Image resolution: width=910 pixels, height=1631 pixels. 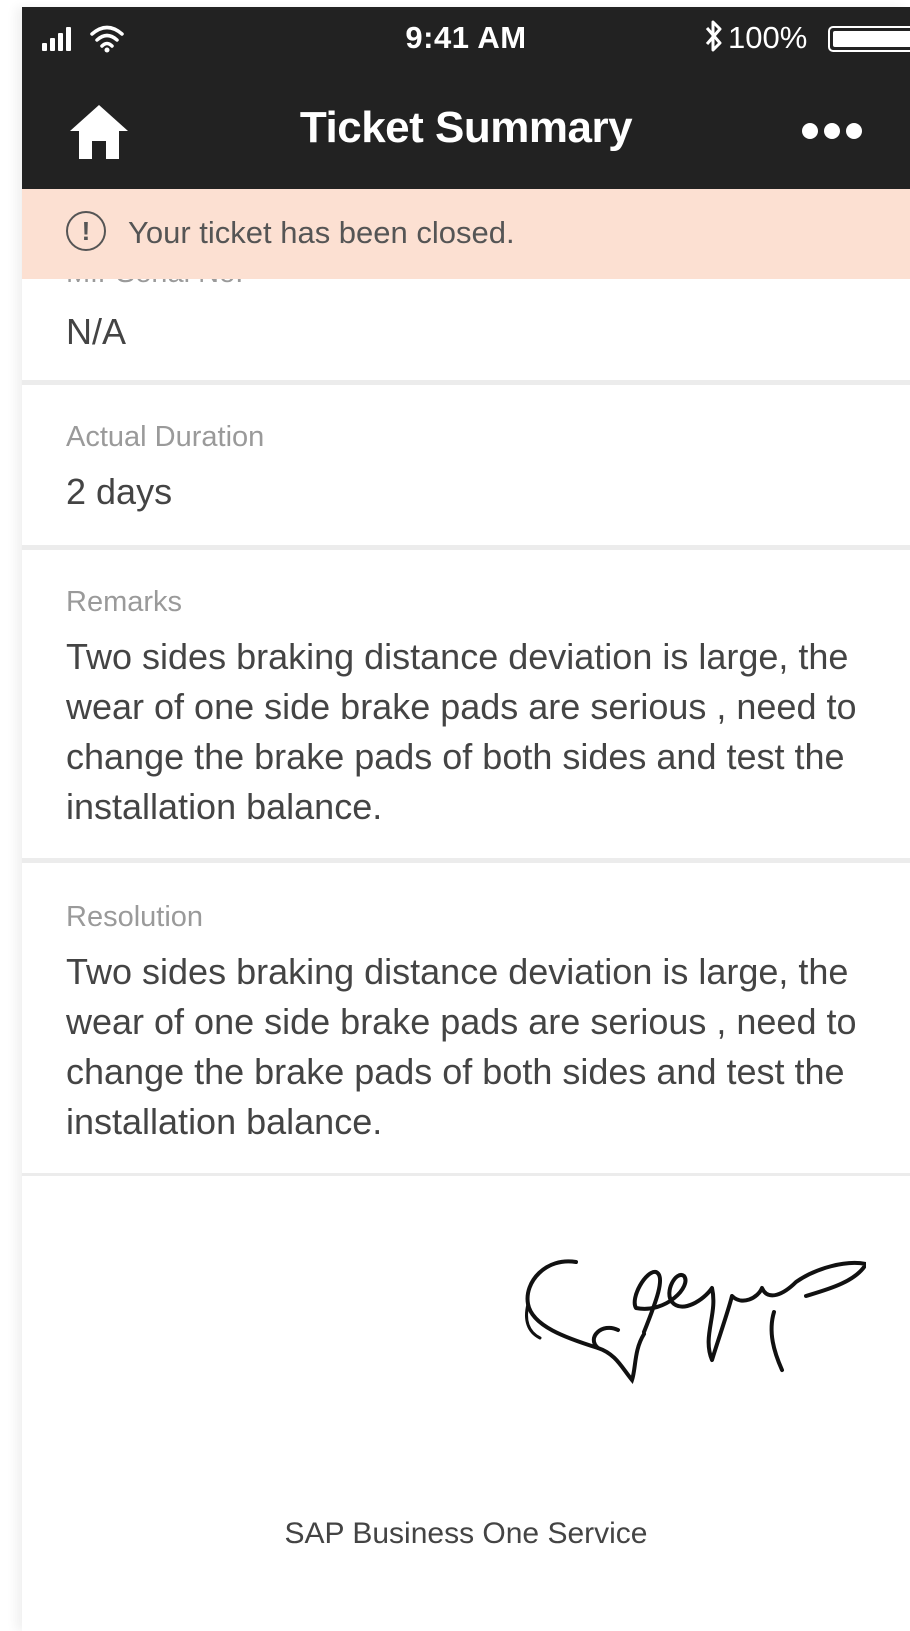 I want to click on banner-message: Your ticket has been closed., so click(x=321, y=232).